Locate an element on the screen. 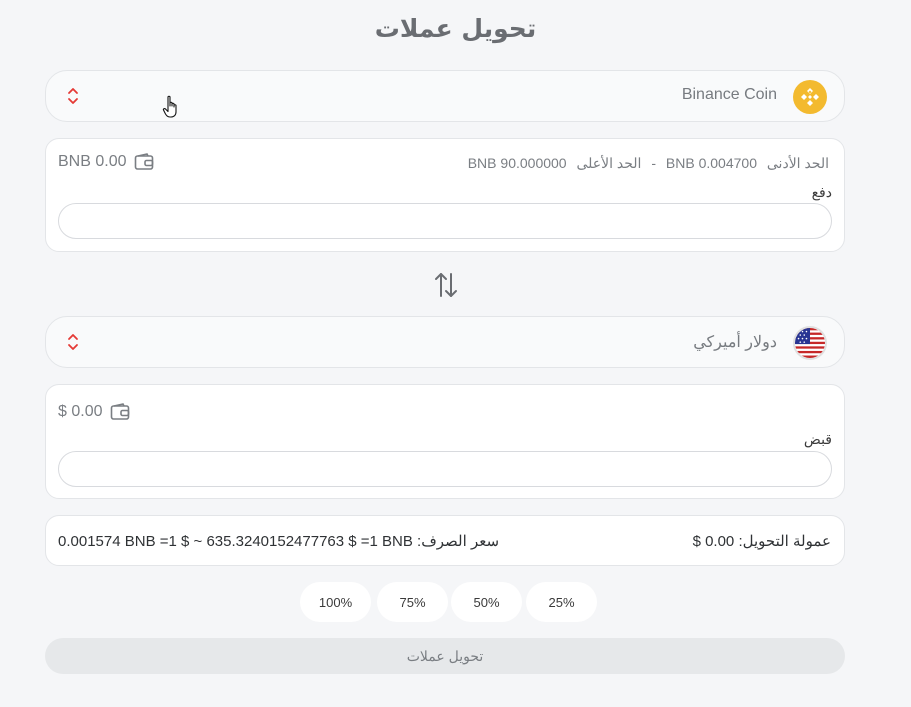 The image size is (911, 707). from-coin-name: Binance Coin is located at coordinates (729, 94).